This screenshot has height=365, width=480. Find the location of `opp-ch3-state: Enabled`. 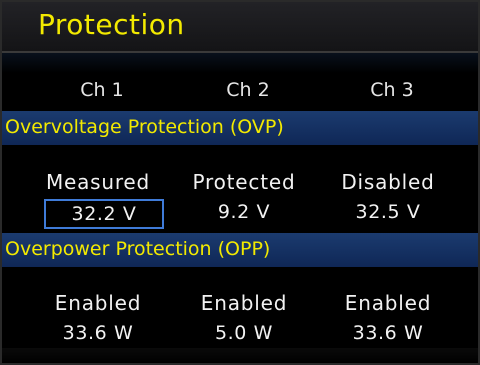

opp-ch3-state: Enabled is located at coordinates (388, 303).